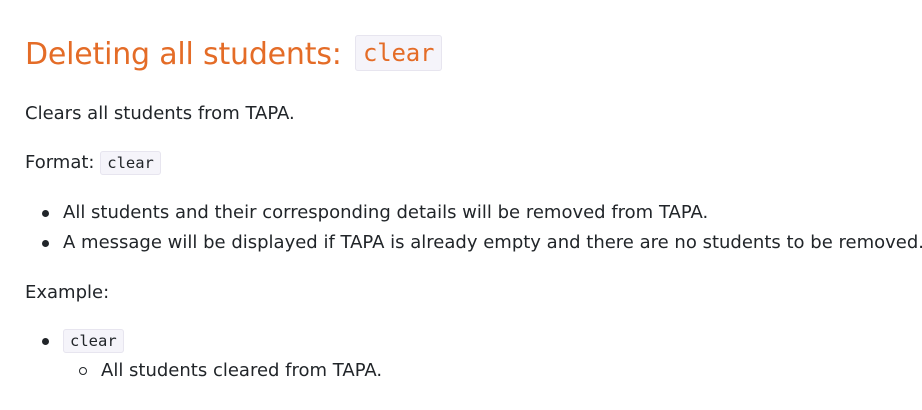 This screenshot has height=410, width=922. What do you see at coordinates (183, 54) in the screenshot?
I see `heading-text: Deleting all students:` at bounding box center [183, 54].